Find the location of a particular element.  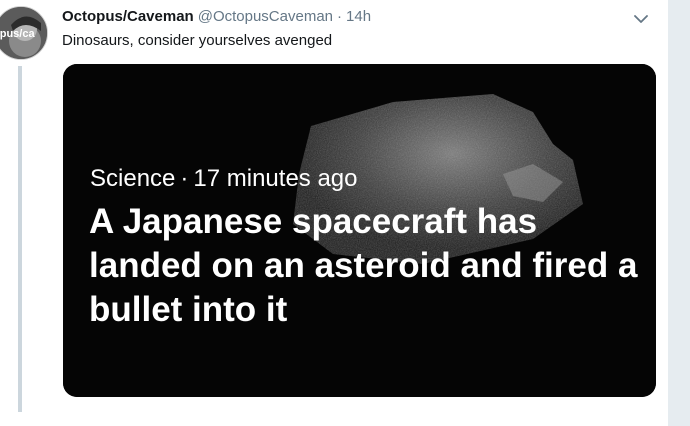

tweet-header: Octopus/Caveman @OctopusCaveman · 14h is located at coordinates (216, 17).